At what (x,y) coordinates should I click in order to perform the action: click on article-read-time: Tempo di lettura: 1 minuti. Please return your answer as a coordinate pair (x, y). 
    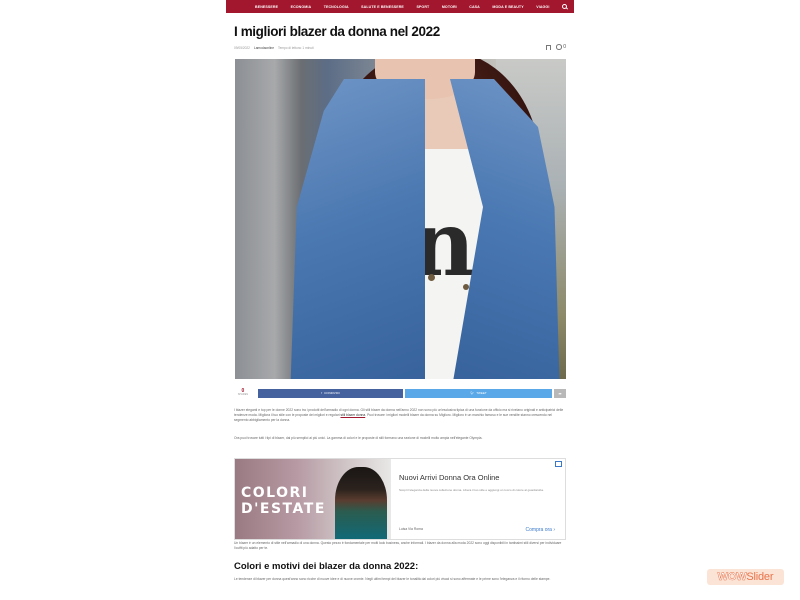
    Looking at the image, I should click on (295, 48).